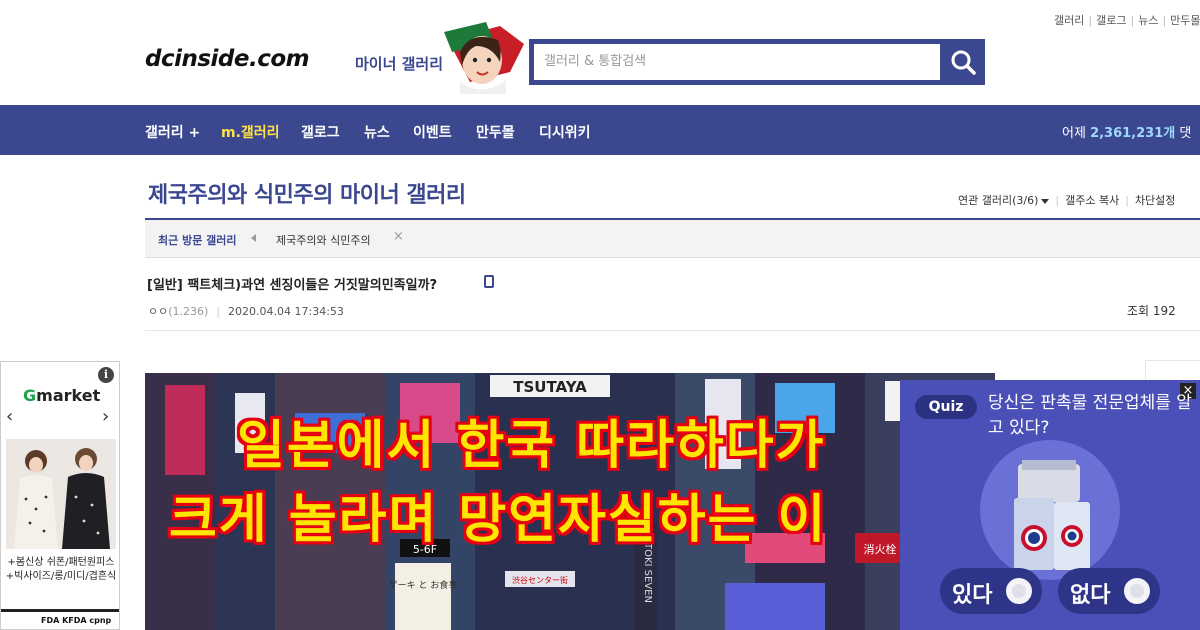  I want to click on quiz-question: 당신은 판촉물 전문업체를 알고 있다?, so click(1090, 415).